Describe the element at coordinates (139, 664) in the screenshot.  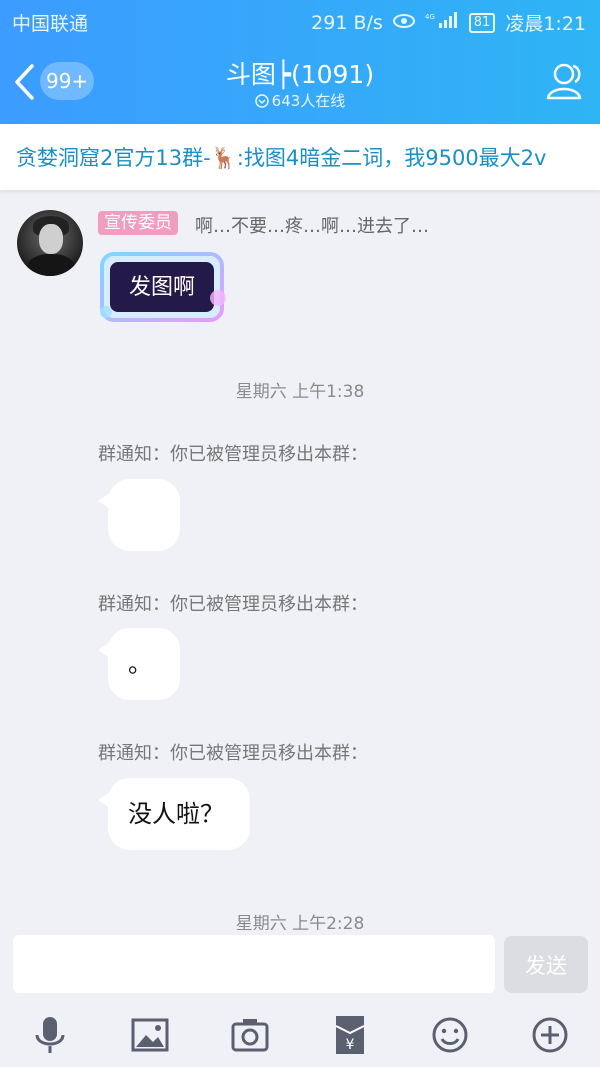
I see `message-bubble: 。` at that location.